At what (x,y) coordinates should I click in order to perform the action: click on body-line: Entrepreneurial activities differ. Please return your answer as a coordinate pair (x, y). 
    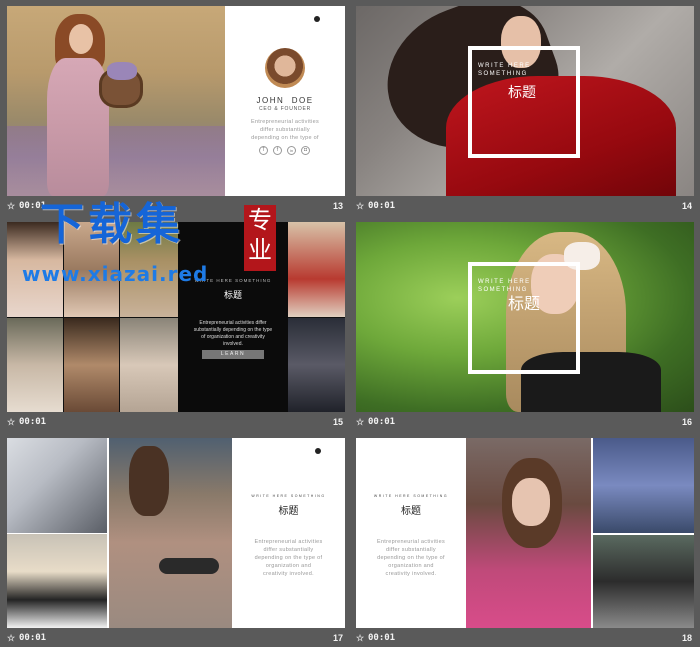
    Looking at the image, I should click on (233, 323).